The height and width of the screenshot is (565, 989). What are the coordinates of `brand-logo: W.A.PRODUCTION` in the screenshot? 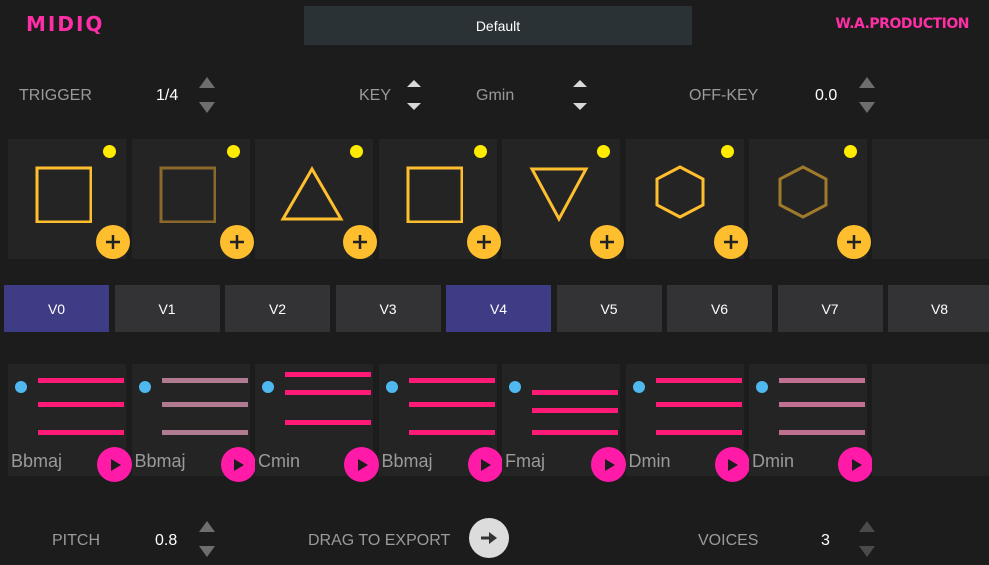 It's located at (902, 24).